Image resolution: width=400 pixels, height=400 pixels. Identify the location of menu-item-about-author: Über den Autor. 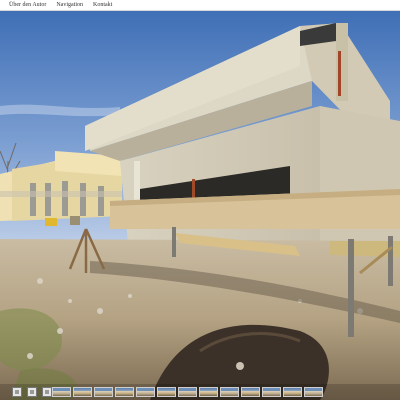
(27, 5).